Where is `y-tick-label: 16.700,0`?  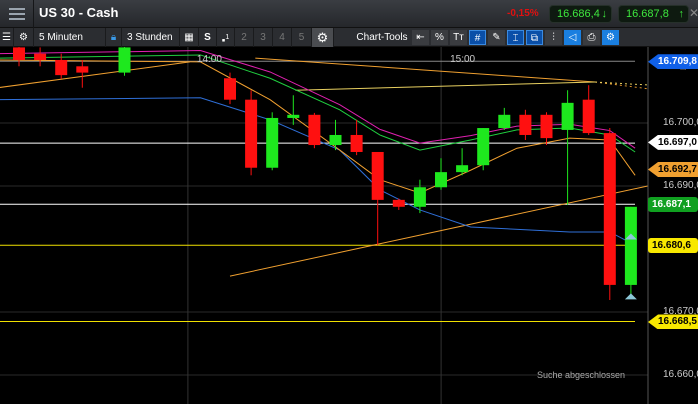 y-tick-label: 16.700,0 is located at coordinates (680, 122).